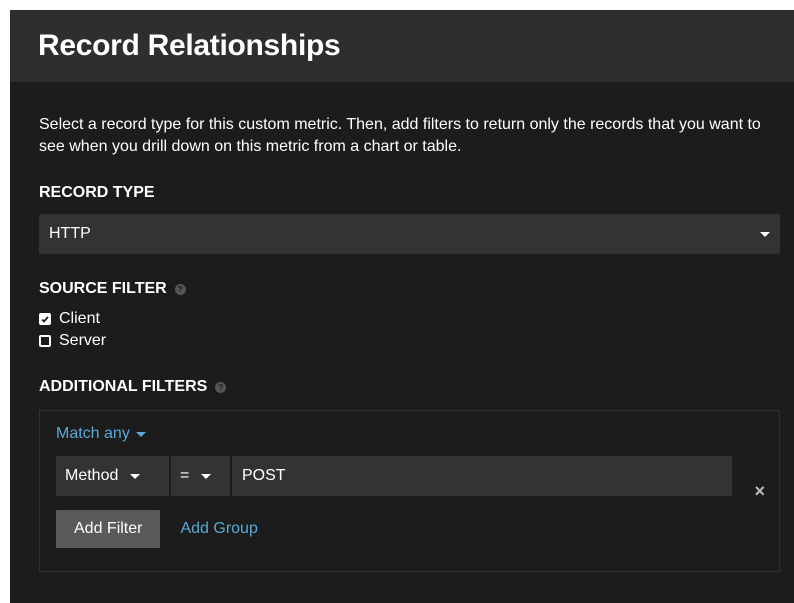 The height and width of the screenshot is (603, 794). Describe the element at coordinates (402, 193) in the screenshot. I see `record-type-label: RECORD TYPE` at that location.